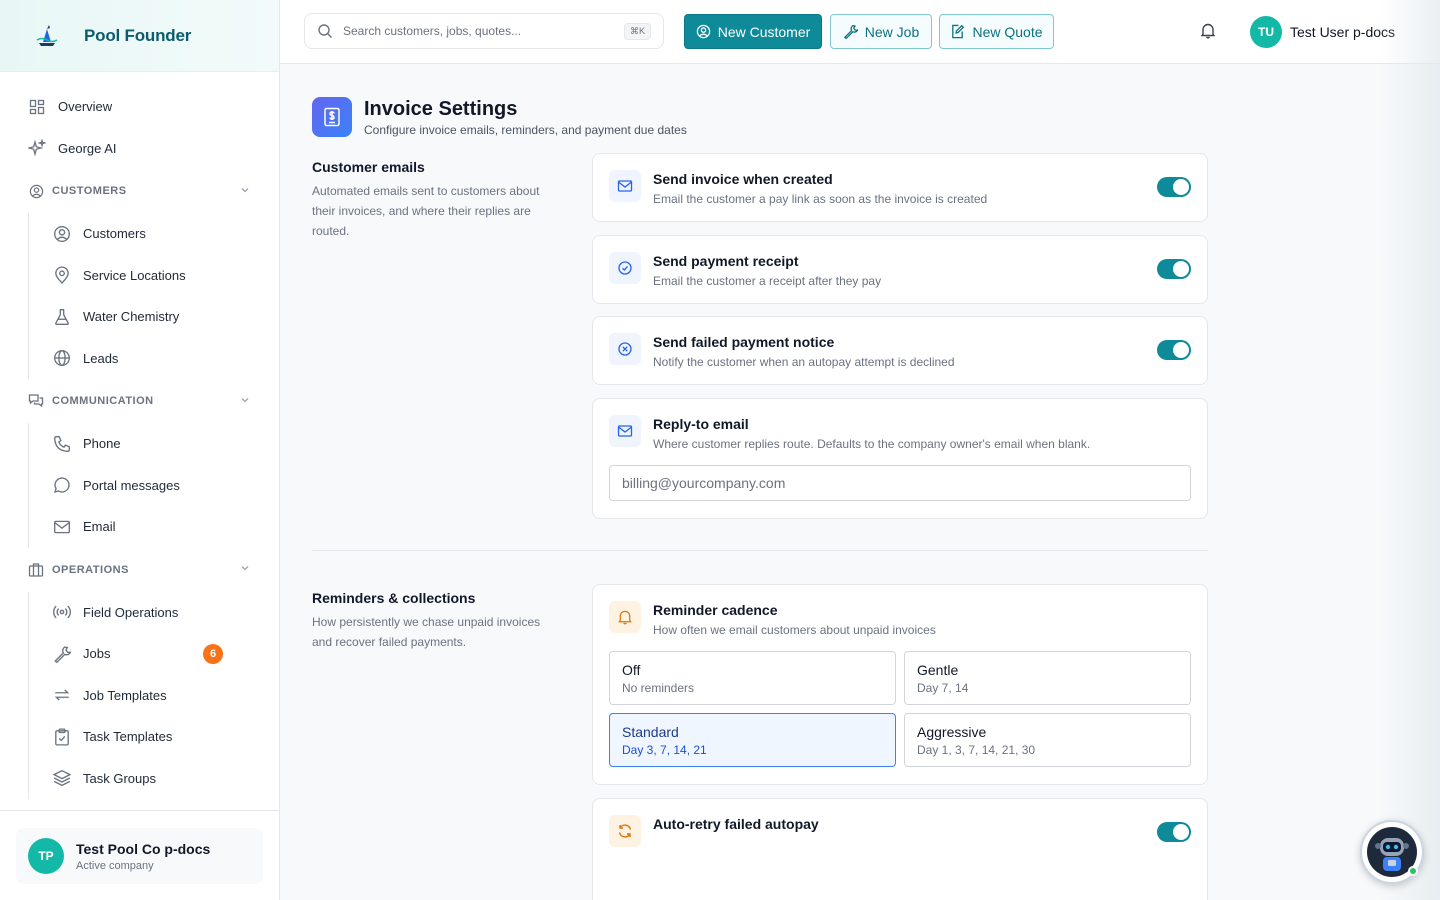 This screenshot has height=900, width=1440. I want to click on user-menu: TU Test User p-docs, so click(1322, 32).